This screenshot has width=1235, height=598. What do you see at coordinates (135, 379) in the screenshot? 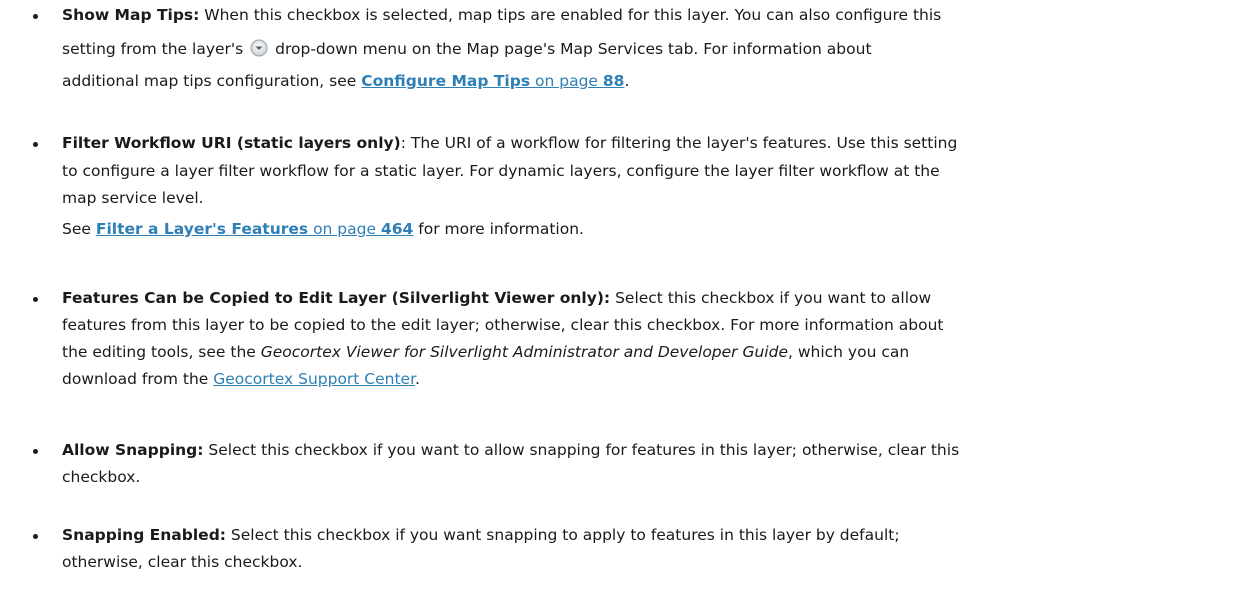
I see `description-text: download from the` at bounding box center [135, 379].